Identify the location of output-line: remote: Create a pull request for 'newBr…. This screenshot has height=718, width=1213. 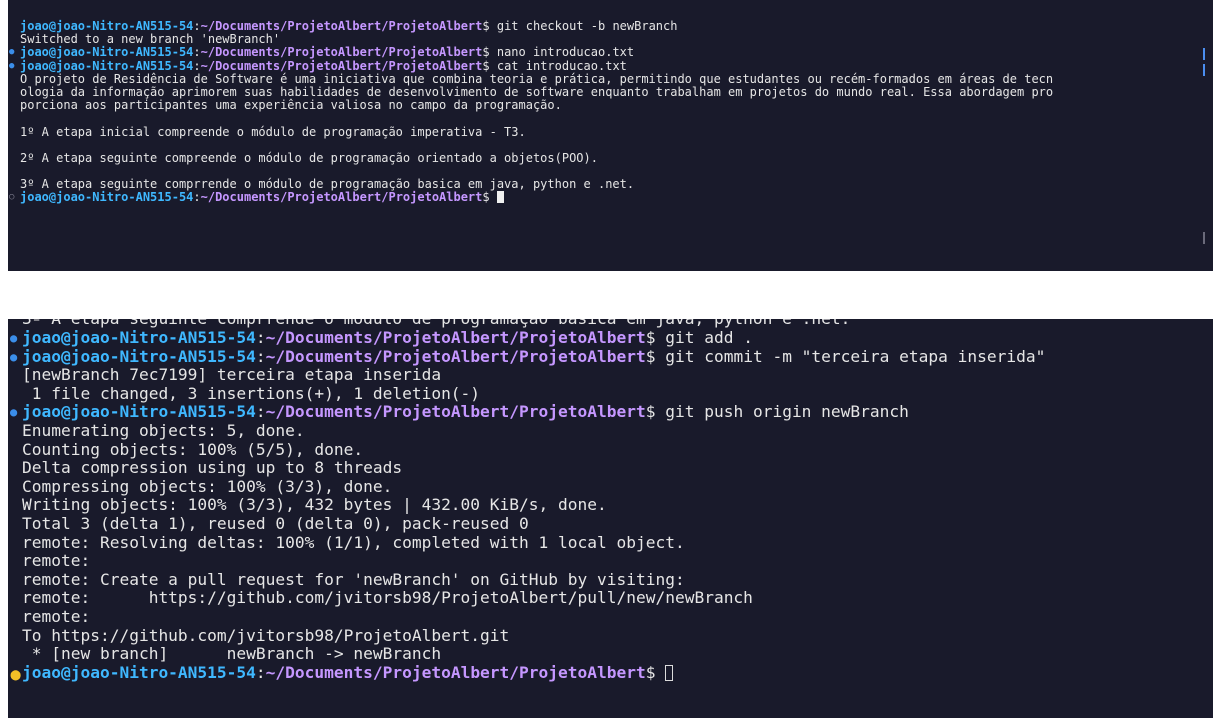
(353, 579).